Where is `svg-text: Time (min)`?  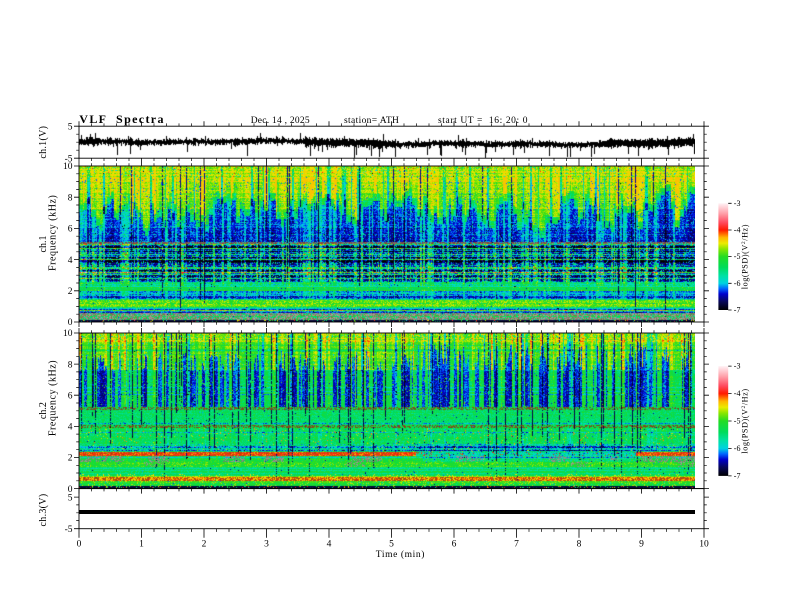 svg-text: Time (min) is located at coordinates (400, 554).